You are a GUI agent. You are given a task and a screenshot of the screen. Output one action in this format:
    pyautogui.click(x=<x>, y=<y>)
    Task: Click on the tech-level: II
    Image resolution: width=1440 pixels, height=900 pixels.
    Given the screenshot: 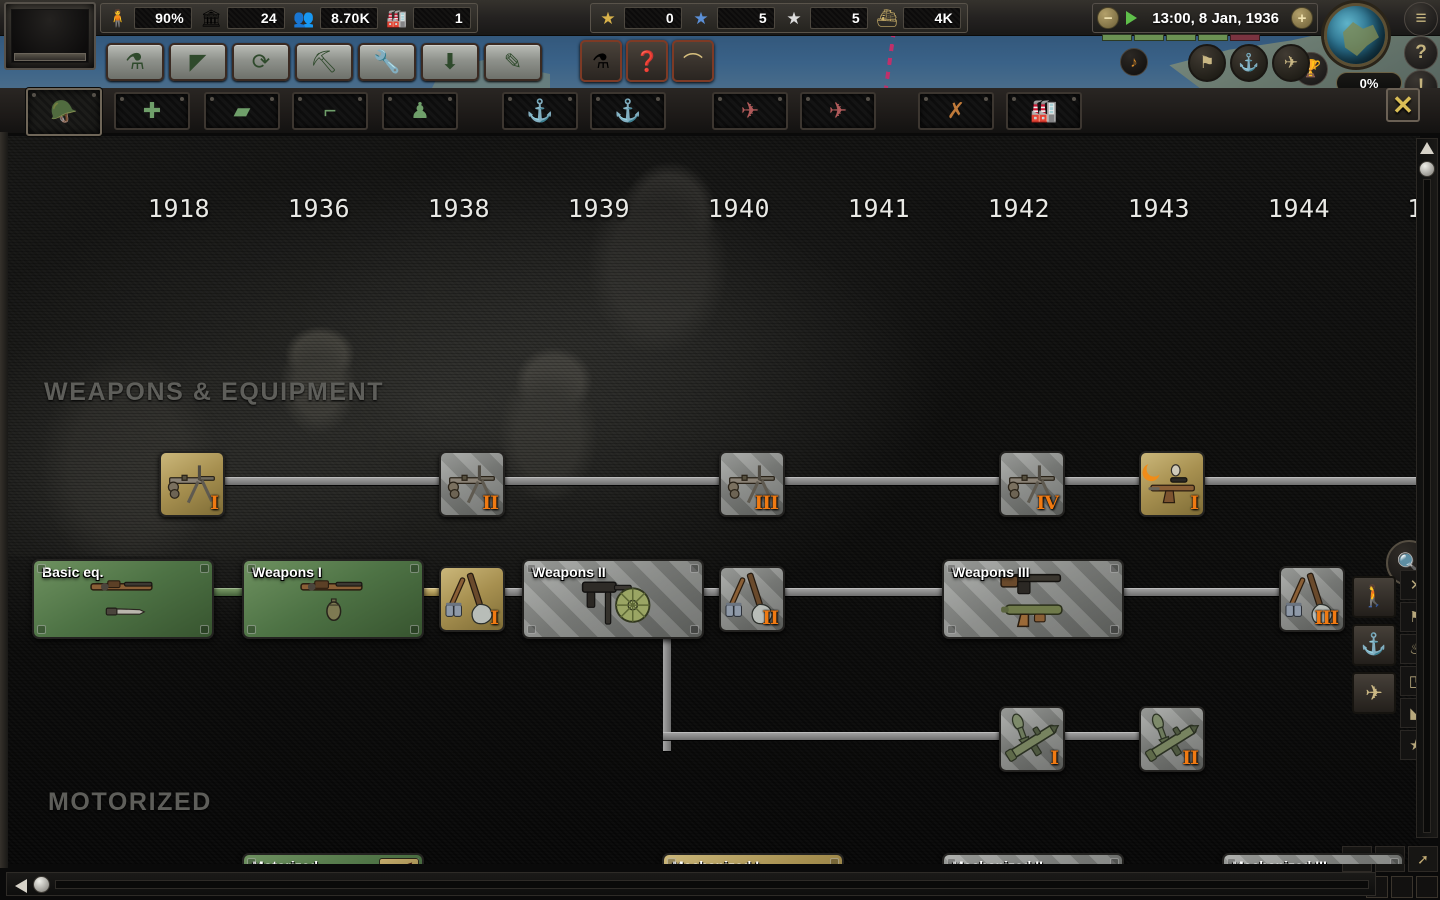 What is the action you would take?
    pyautogui.click(x=1190, y=758)
    